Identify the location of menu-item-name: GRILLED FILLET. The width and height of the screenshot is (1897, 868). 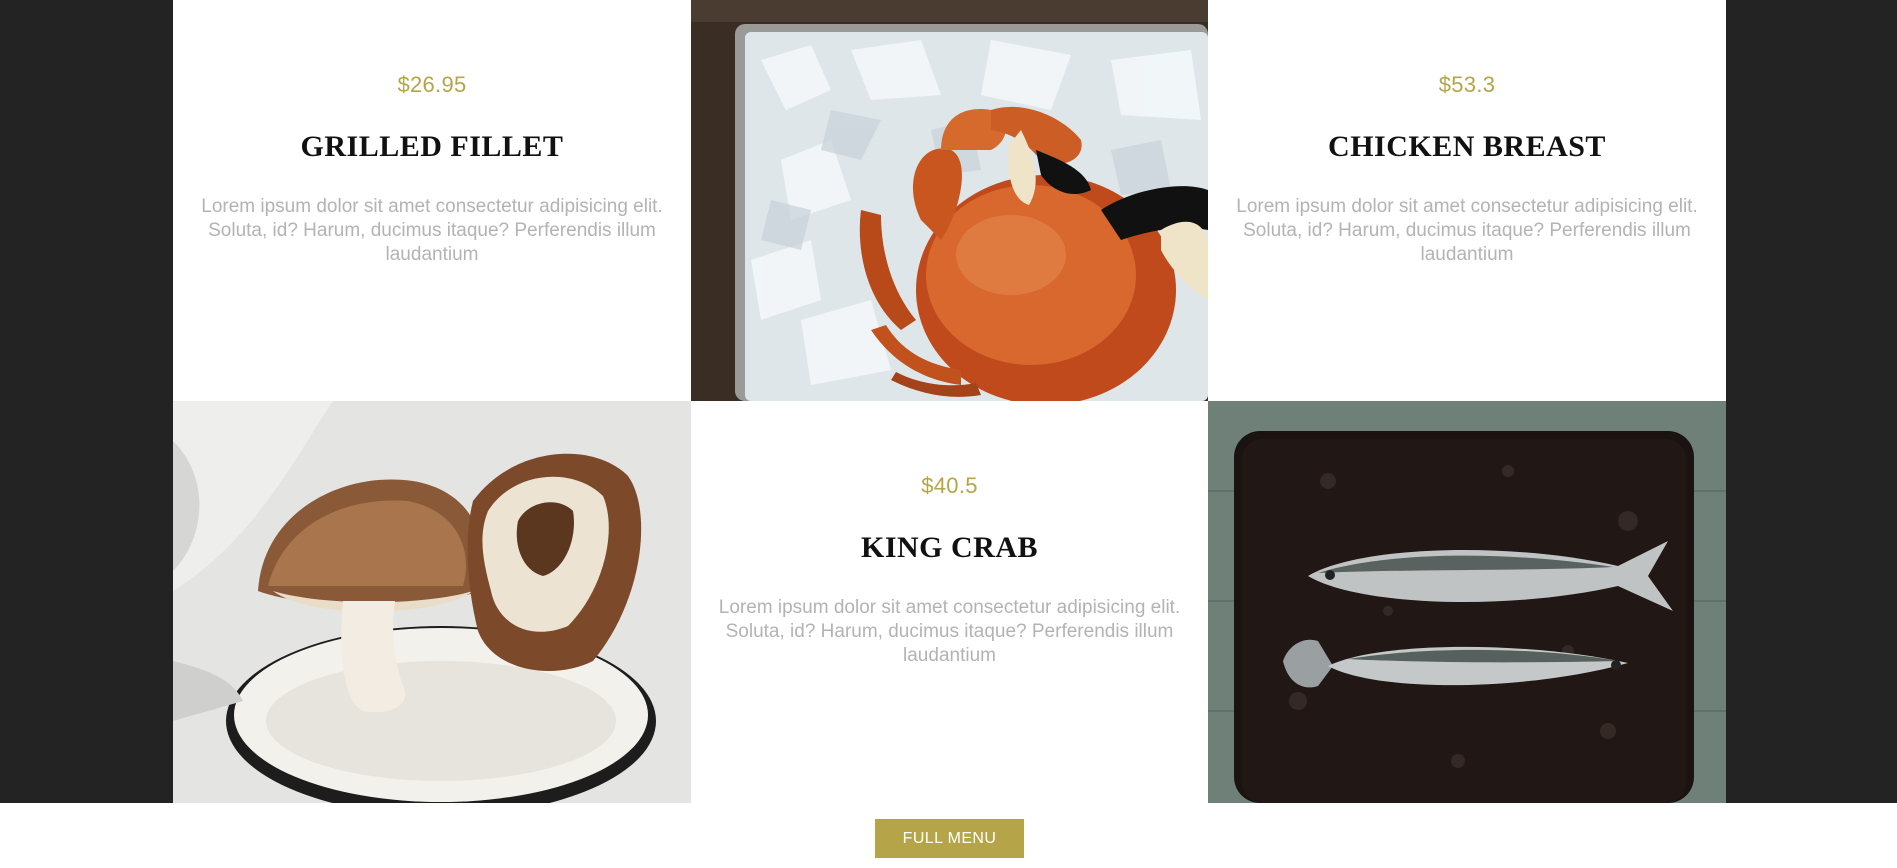
(432, 146).